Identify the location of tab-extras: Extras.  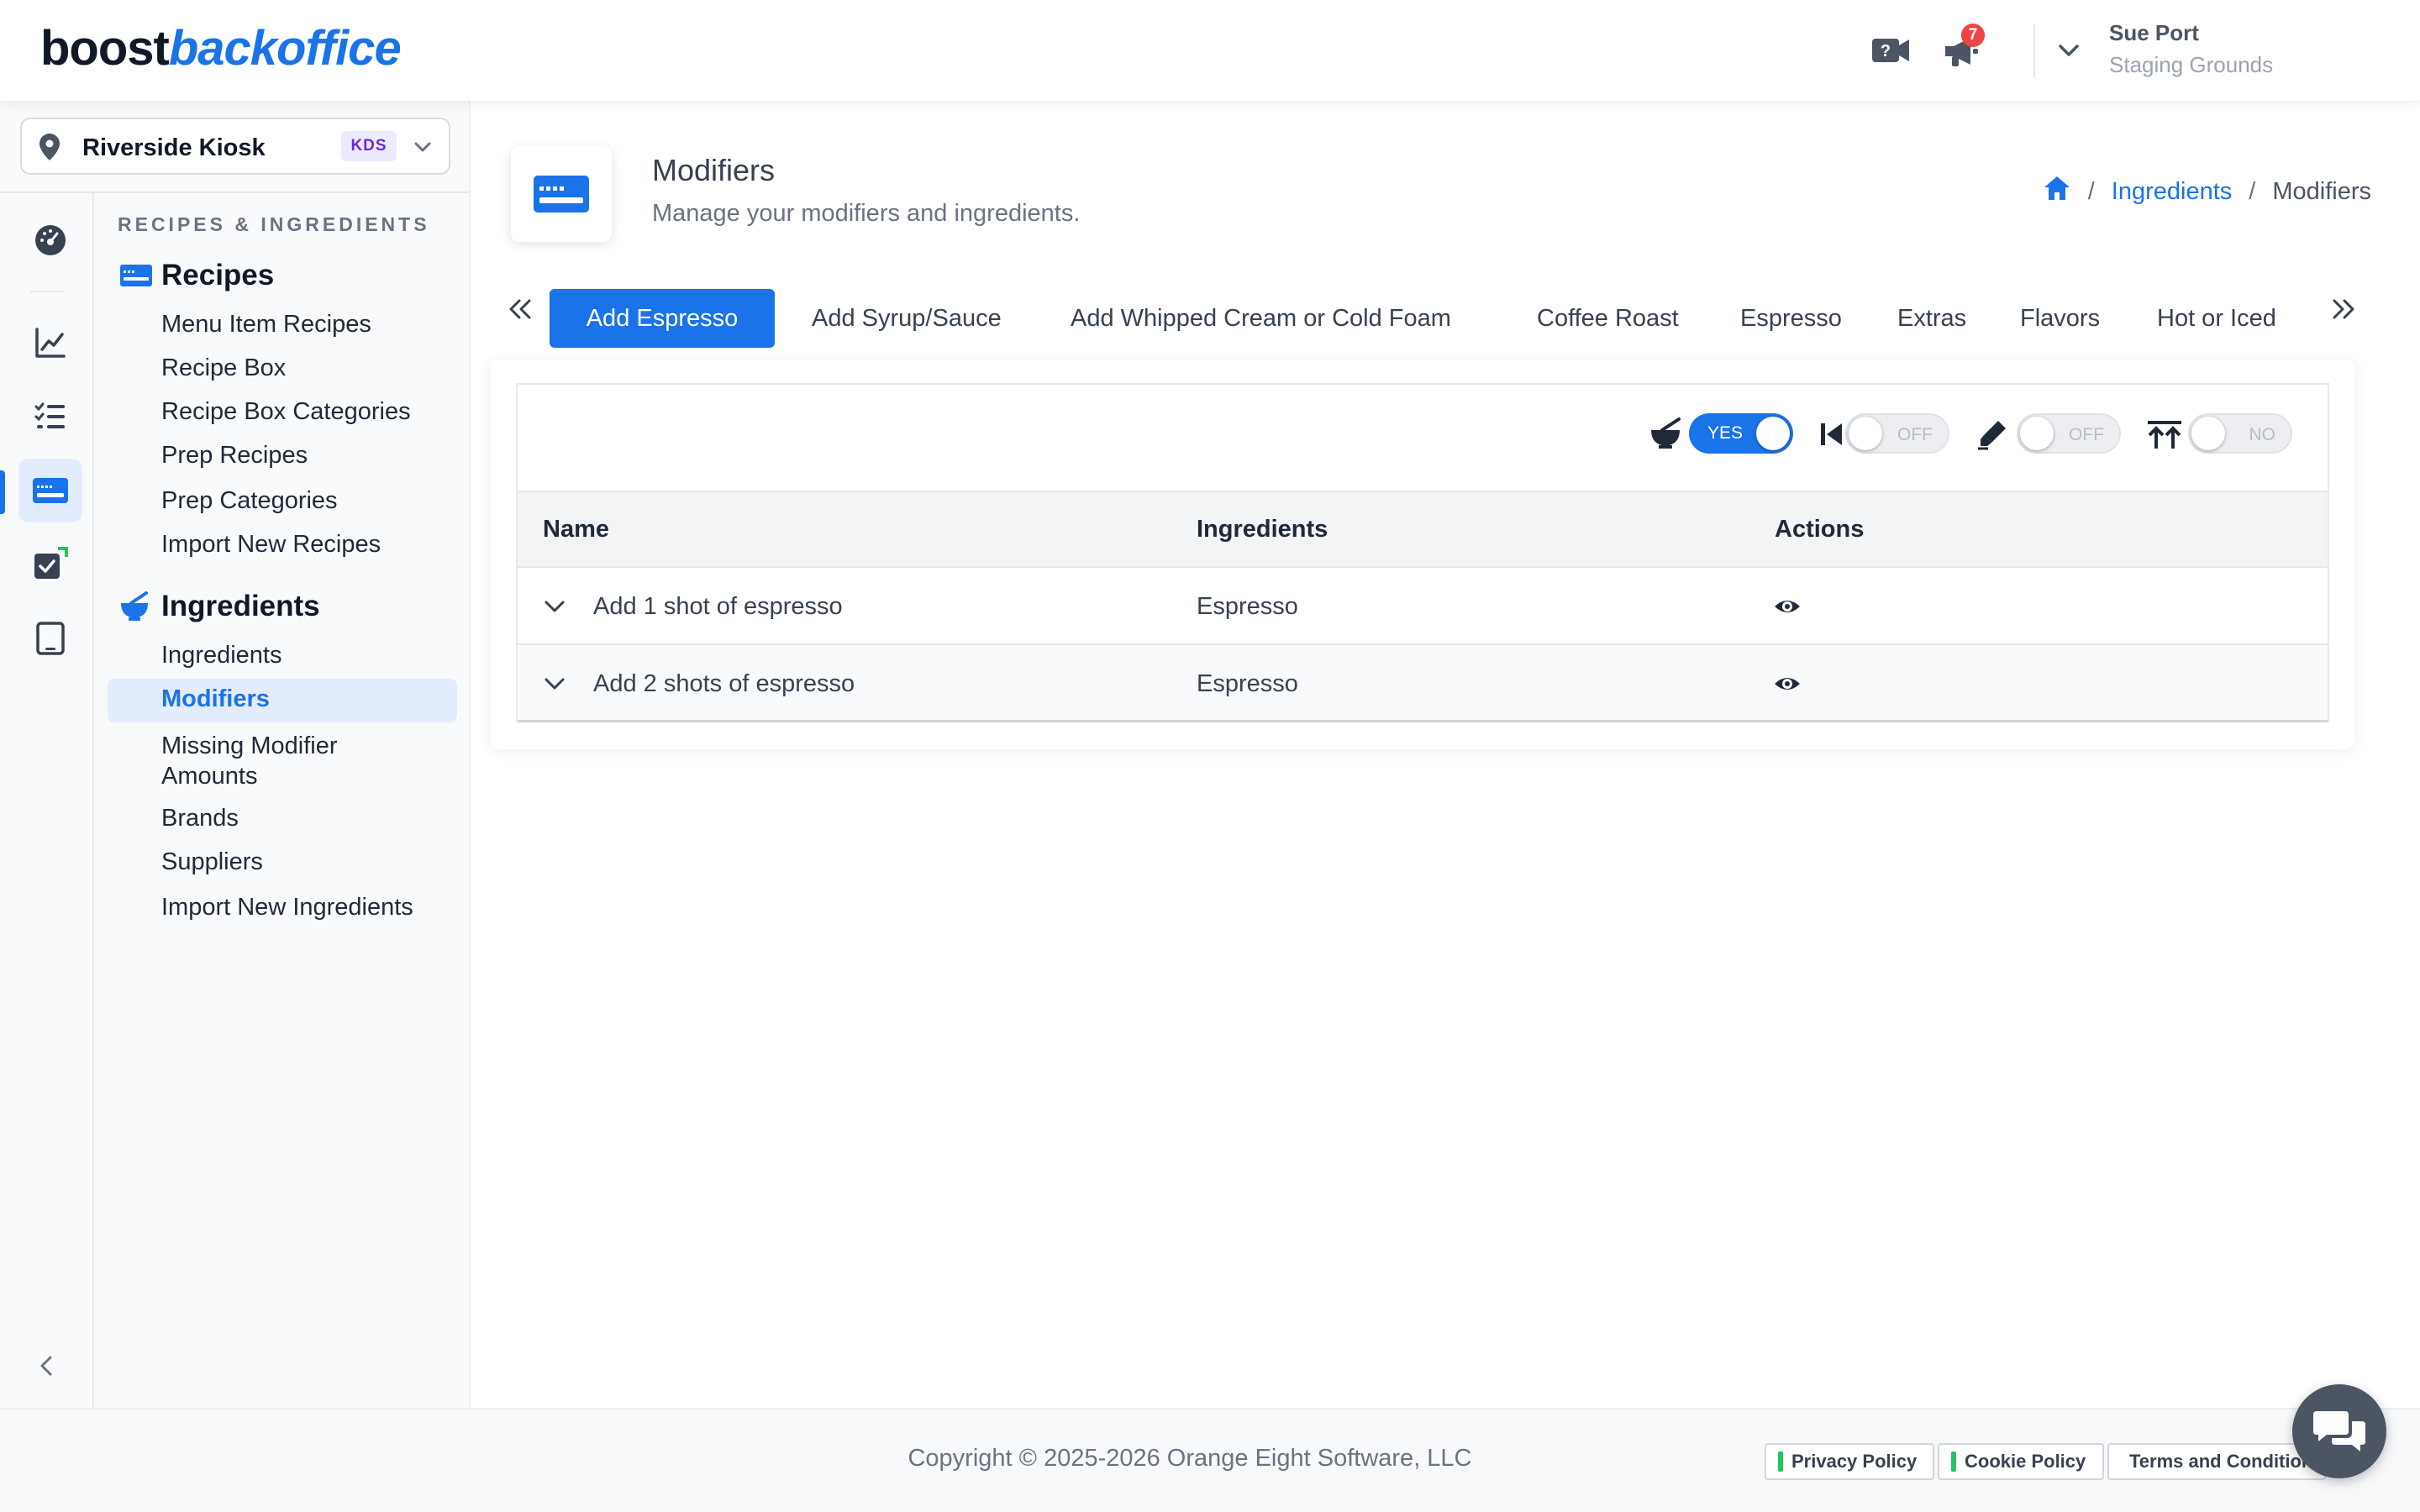
(1931, 318).